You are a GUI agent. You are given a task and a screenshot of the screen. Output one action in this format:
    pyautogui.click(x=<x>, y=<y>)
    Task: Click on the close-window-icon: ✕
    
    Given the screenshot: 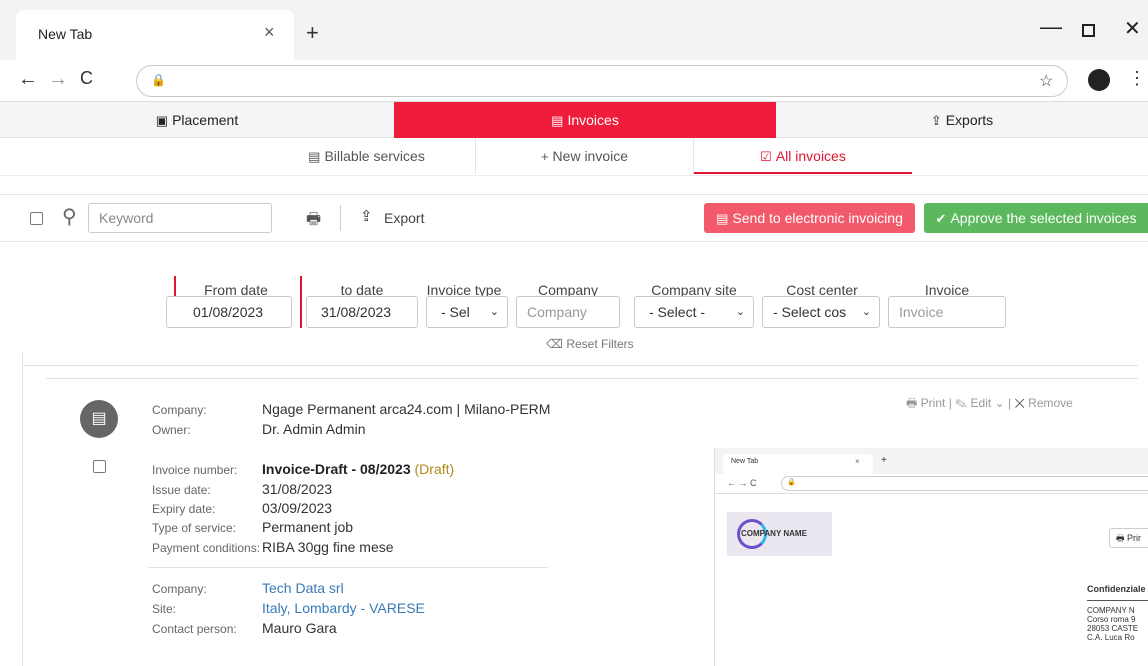 What is the action you would take?
    pyautogui.click(x=1132, y=28)
    